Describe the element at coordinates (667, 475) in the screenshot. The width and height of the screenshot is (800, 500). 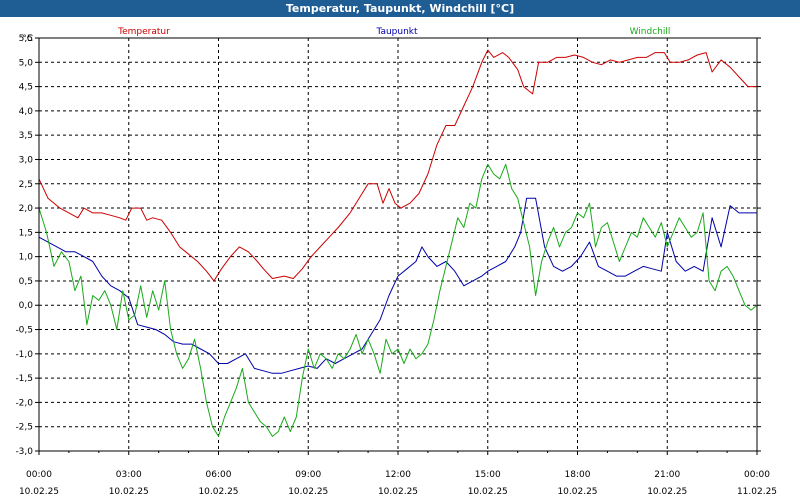
I see `x-tick-time: 21:00` at that location.